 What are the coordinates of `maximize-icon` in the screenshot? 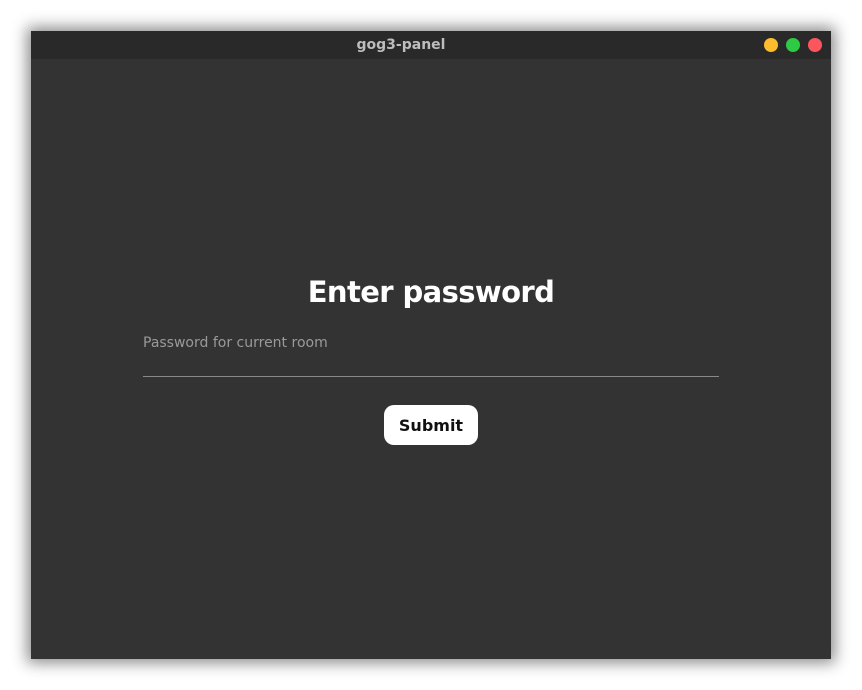 It's located at (793, 45).